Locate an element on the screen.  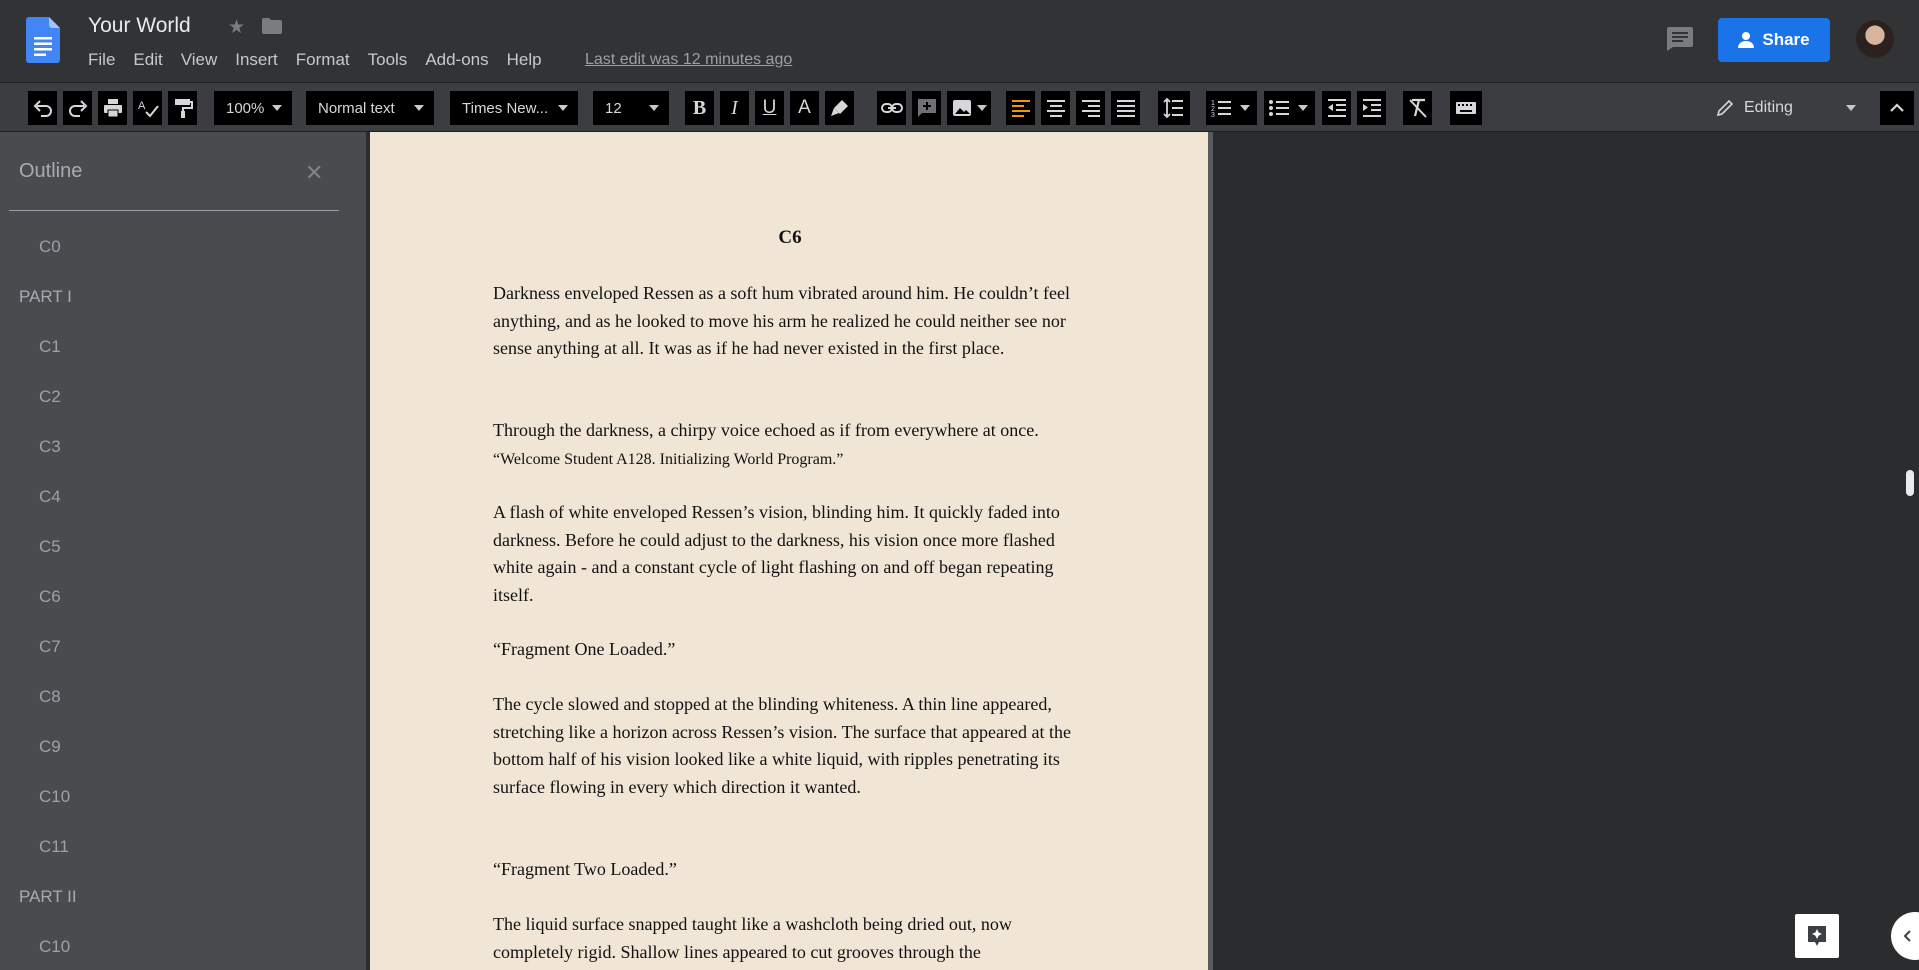
print-icon is located at coordinates (112, 108).